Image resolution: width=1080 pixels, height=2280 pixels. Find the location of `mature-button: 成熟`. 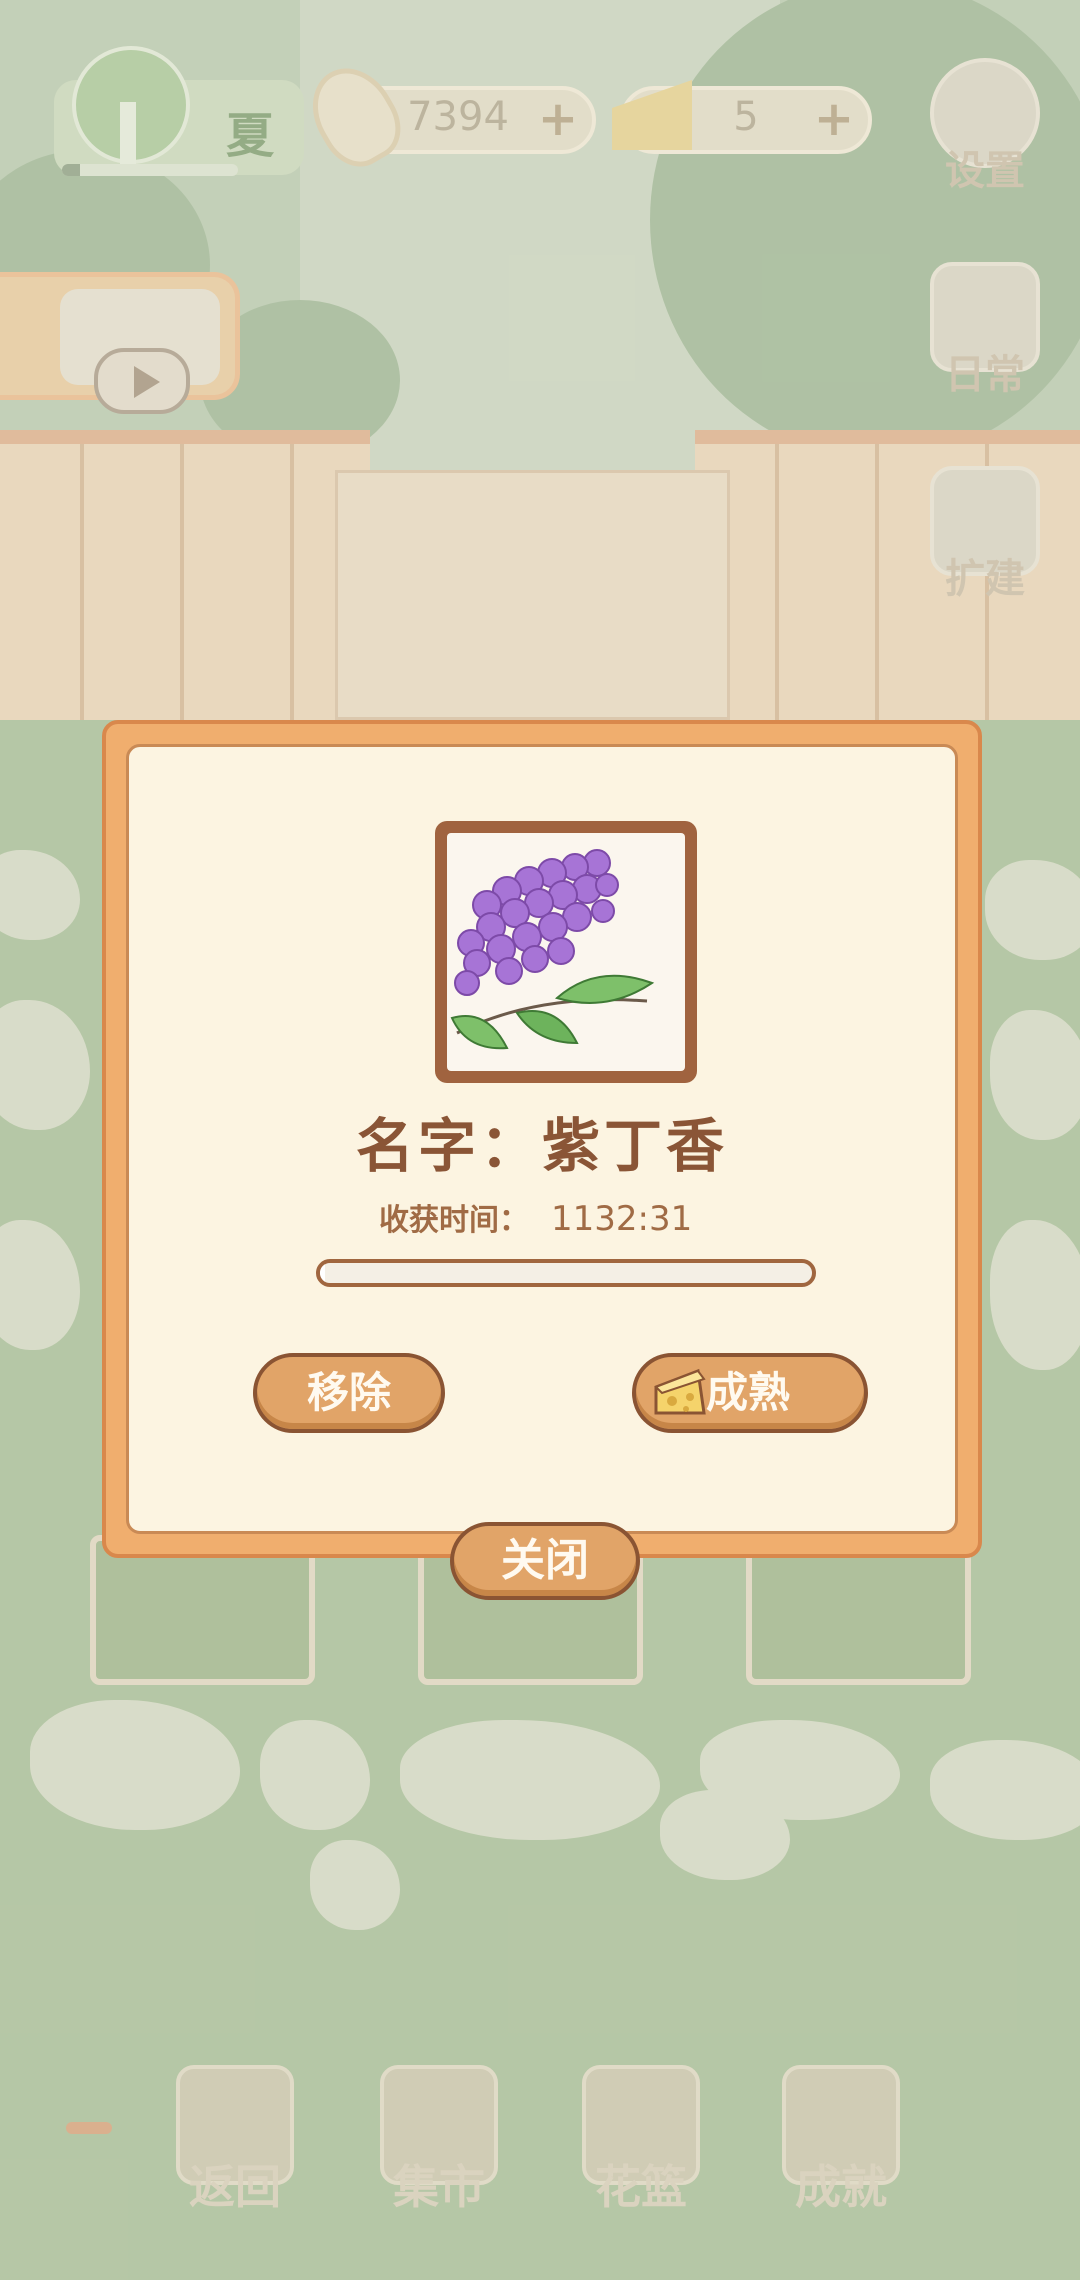

mature-button: 成熟 is located at coordinates (750, 1393).